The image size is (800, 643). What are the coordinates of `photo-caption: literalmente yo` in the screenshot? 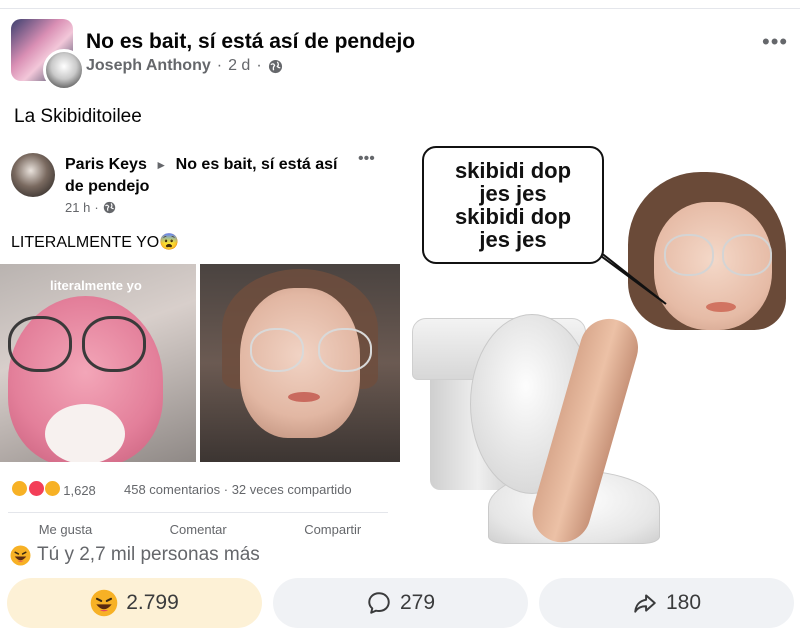 It's located at (96, 285).